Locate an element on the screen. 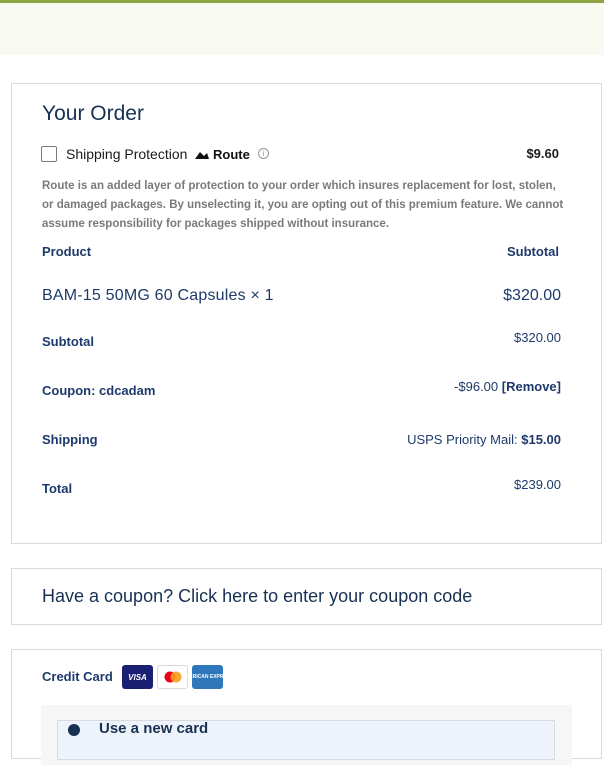 Image resolution: width=607 pixels, height=765 pixels. coupon-label: Coupon: cdcadam is located at coordinates (99, 390).